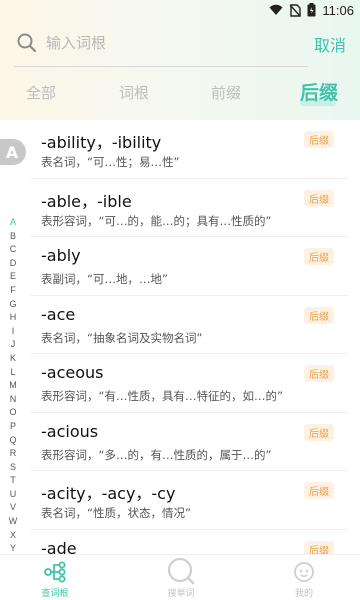 This screenshot has height=600, width=360. Describe the element at coordinates (180, 10) in the screenshot. I see `status-bar: 11:06` at that location.